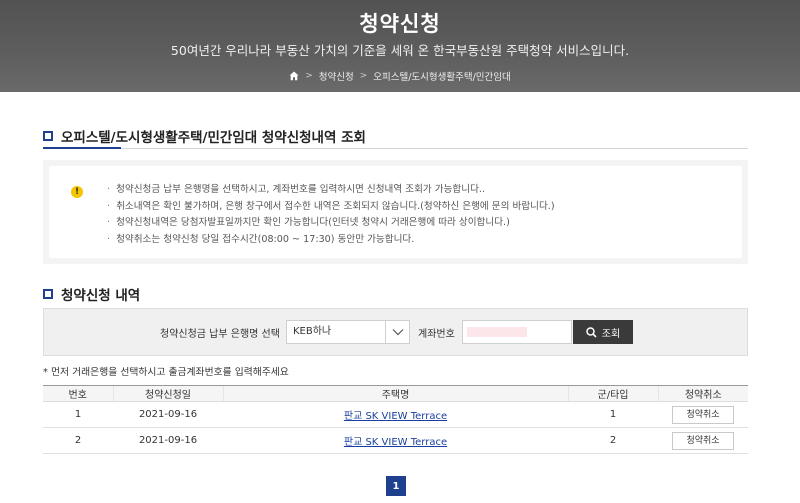 Image resolution: width=800 pixels, height=503 pixels. What do you see at coordinates (348, 332) in the screenshot?
I see `bank-select: KEB하나` at bounding box center [348, 332].